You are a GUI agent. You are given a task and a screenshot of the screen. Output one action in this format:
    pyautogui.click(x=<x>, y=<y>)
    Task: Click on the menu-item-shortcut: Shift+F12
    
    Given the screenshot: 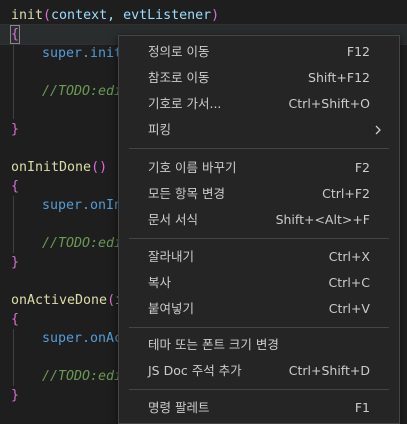 What is the action you would take?
    pyautogui.click(x=339, y=77)
    